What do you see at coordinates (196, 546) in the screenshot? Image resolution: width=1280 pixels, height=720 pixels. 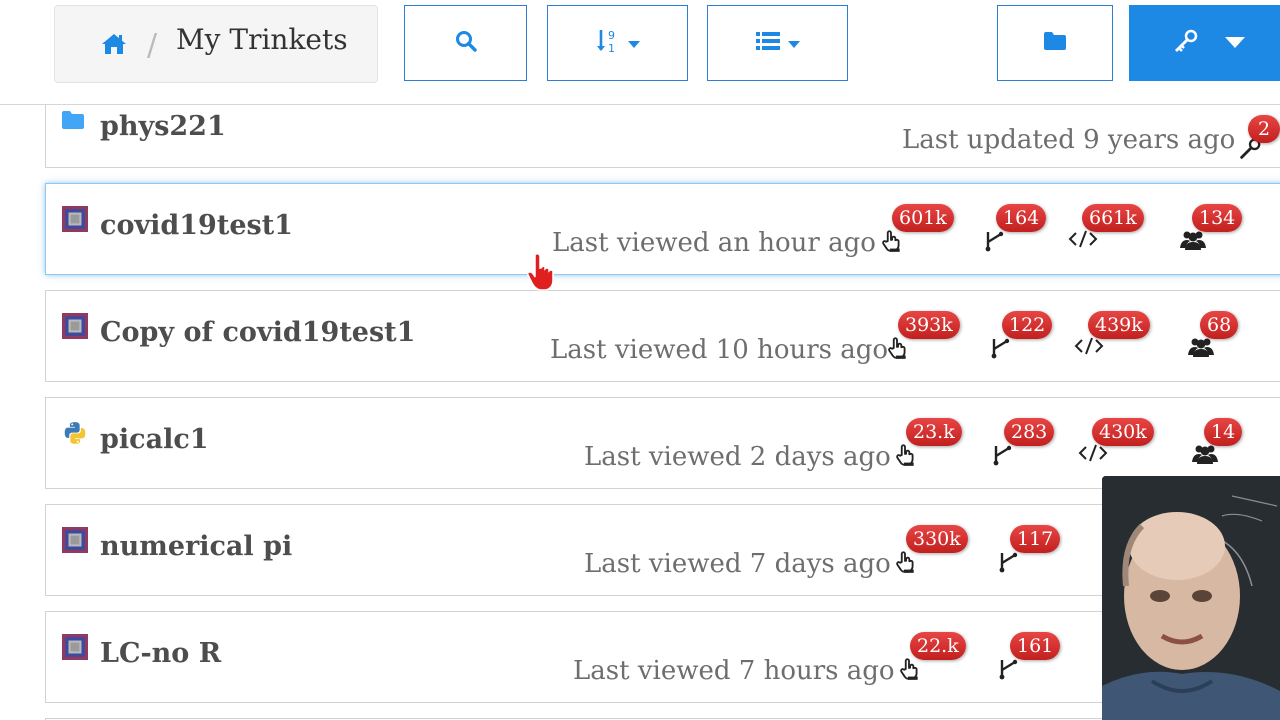 I see `trinket-name: numerical pi` at bounding box center [196, 546].